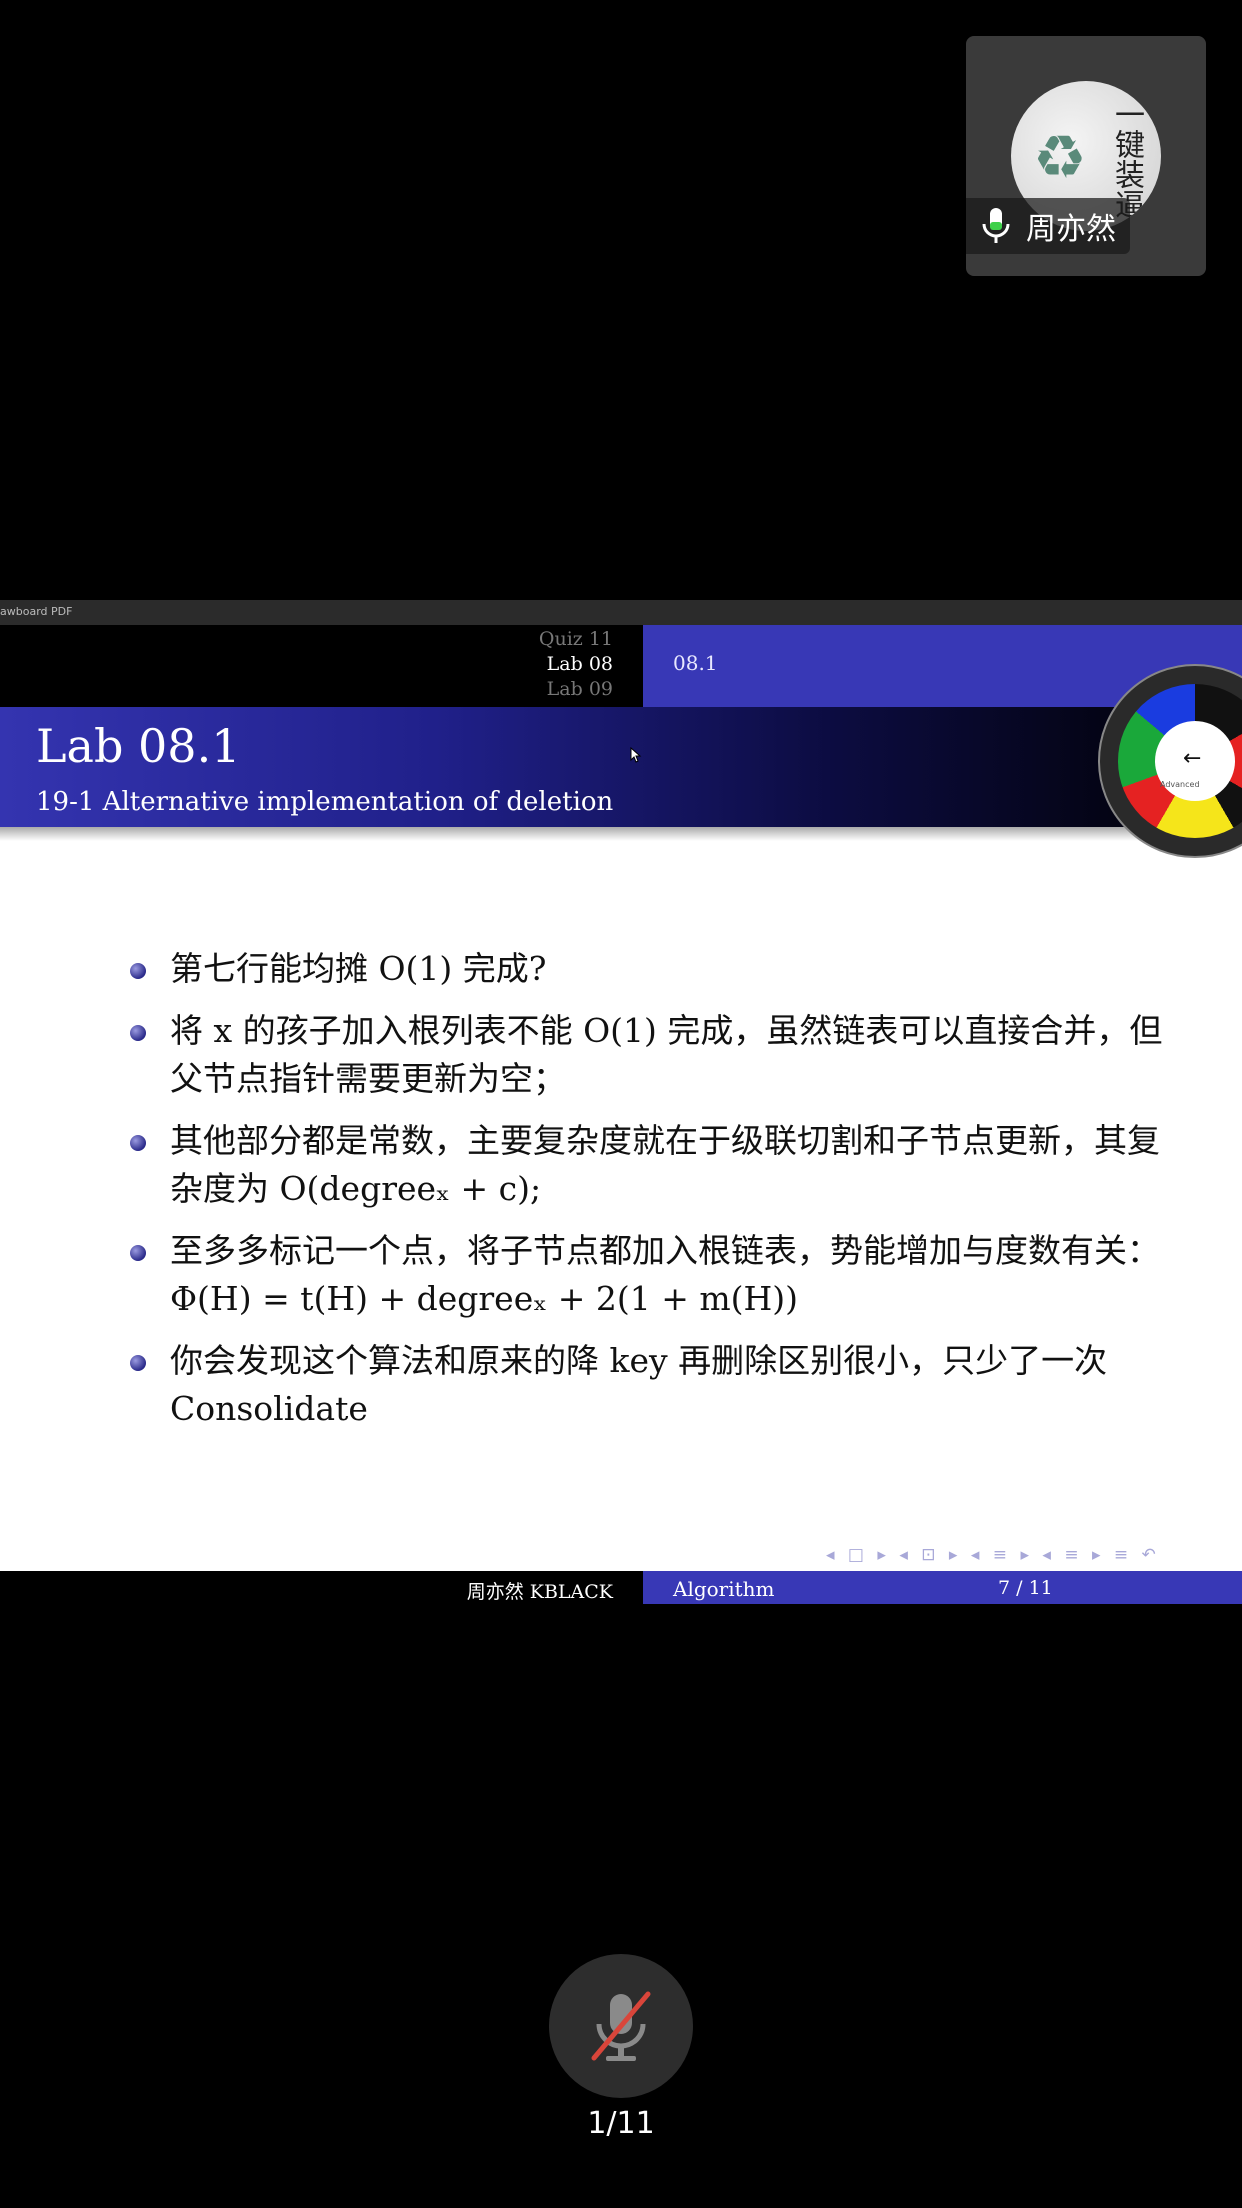 The width and height of the screenshot is (1242, 2208). I want to click on footer-left: 周亦然 KBLACK, so click(321, 1587).